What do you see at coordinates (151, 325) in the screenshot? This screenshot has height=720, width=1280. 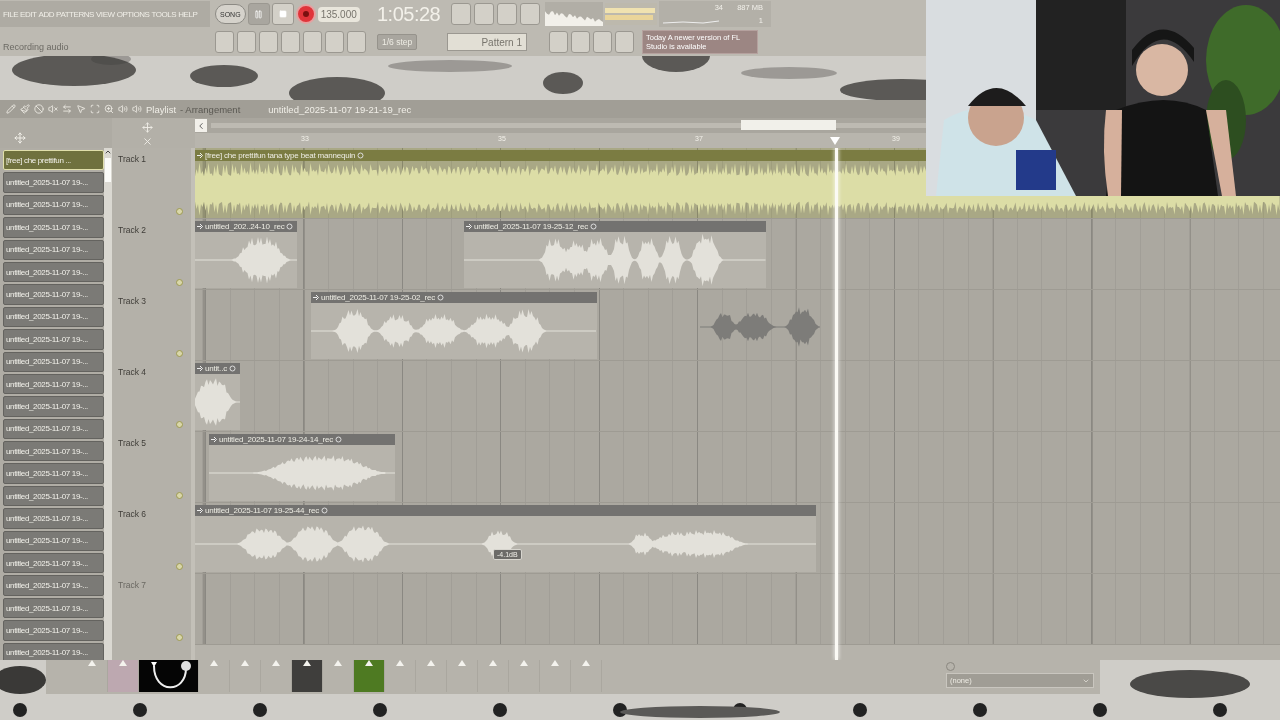 I see `track-header: Track 3` at bounding box center [151, 325].